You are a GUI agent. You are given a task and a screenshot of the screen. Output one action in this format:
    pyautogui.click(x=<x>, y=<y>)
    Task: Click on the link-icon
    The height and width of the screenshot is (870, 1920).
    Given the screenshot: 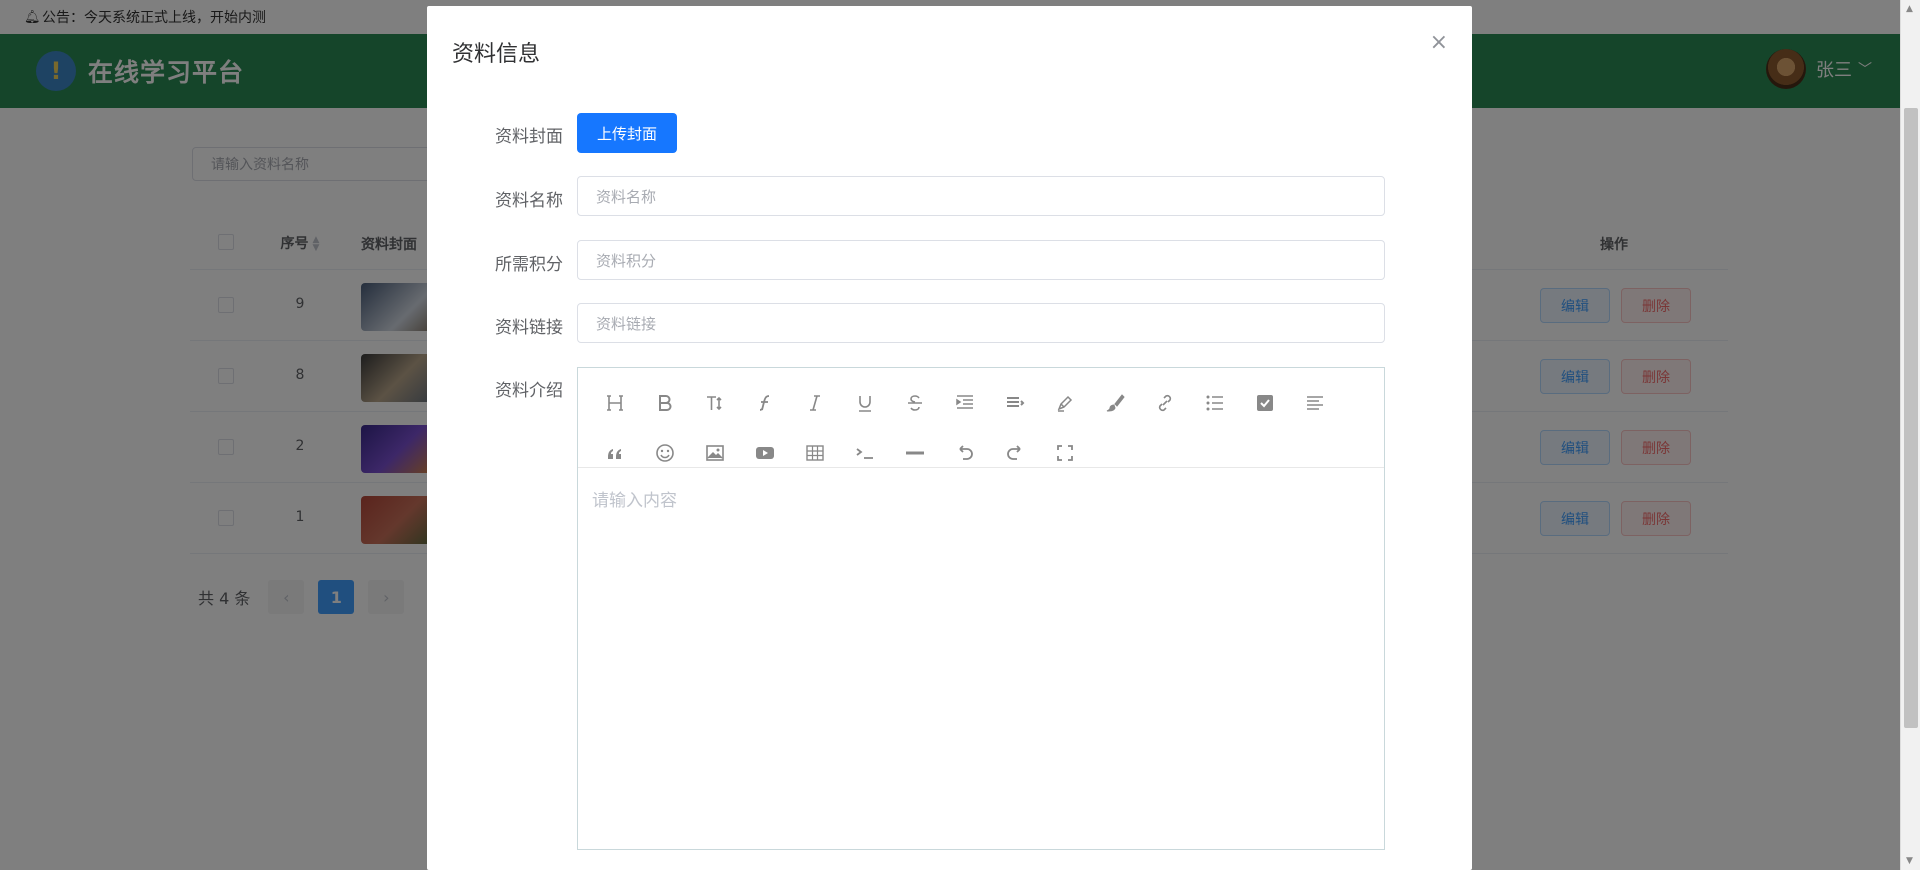 What is the action you would take?
    pyautogui.click(x=1165, y=403)
    